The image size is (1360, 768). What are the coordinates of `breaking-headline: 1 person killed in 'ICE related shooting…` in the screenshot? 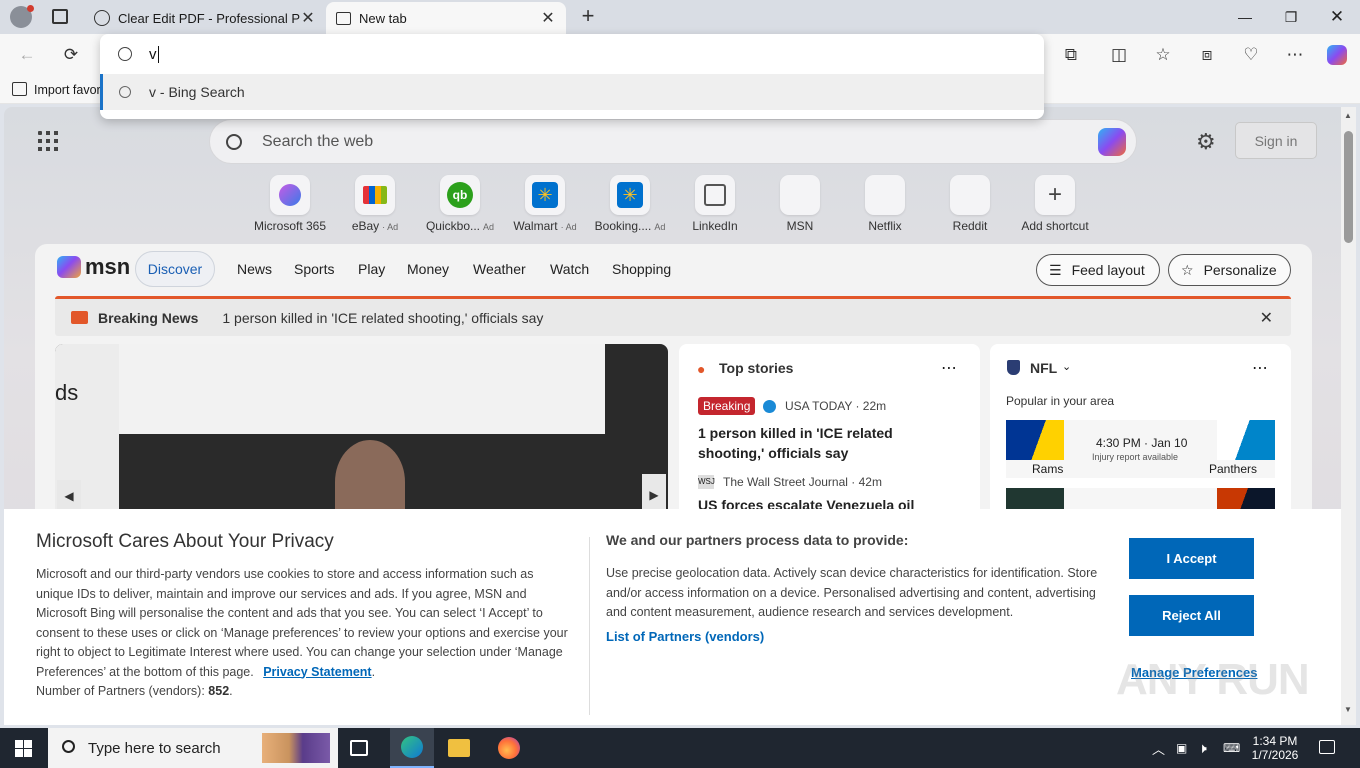 It's located at (382, 318).